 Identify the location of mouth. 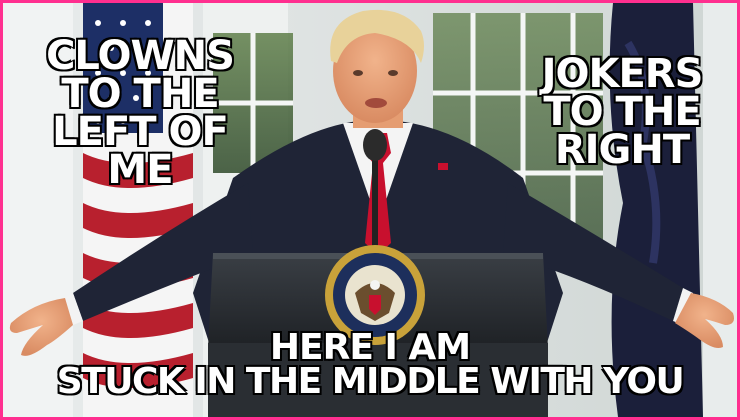
(376, 103).